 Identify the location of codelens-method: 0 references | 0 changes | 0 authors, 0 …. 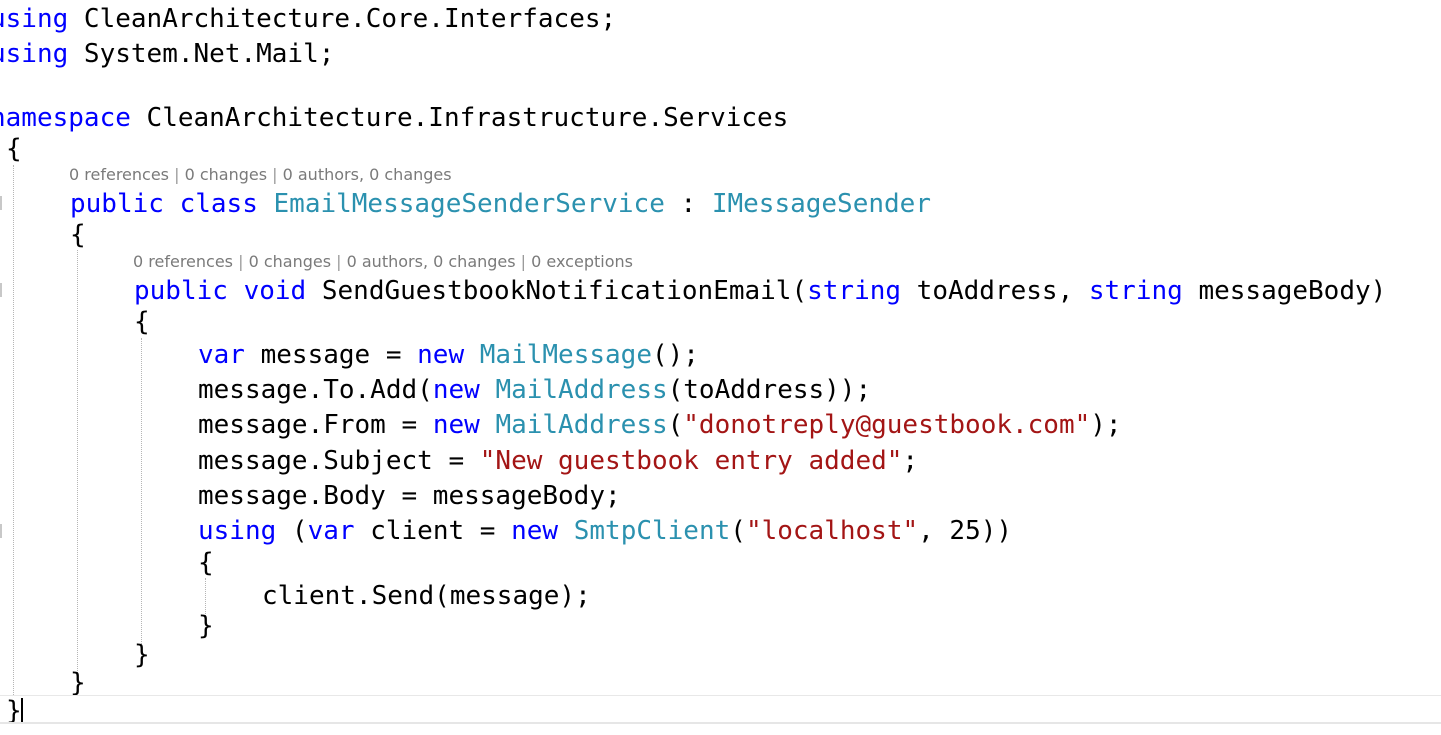
(383, 261).